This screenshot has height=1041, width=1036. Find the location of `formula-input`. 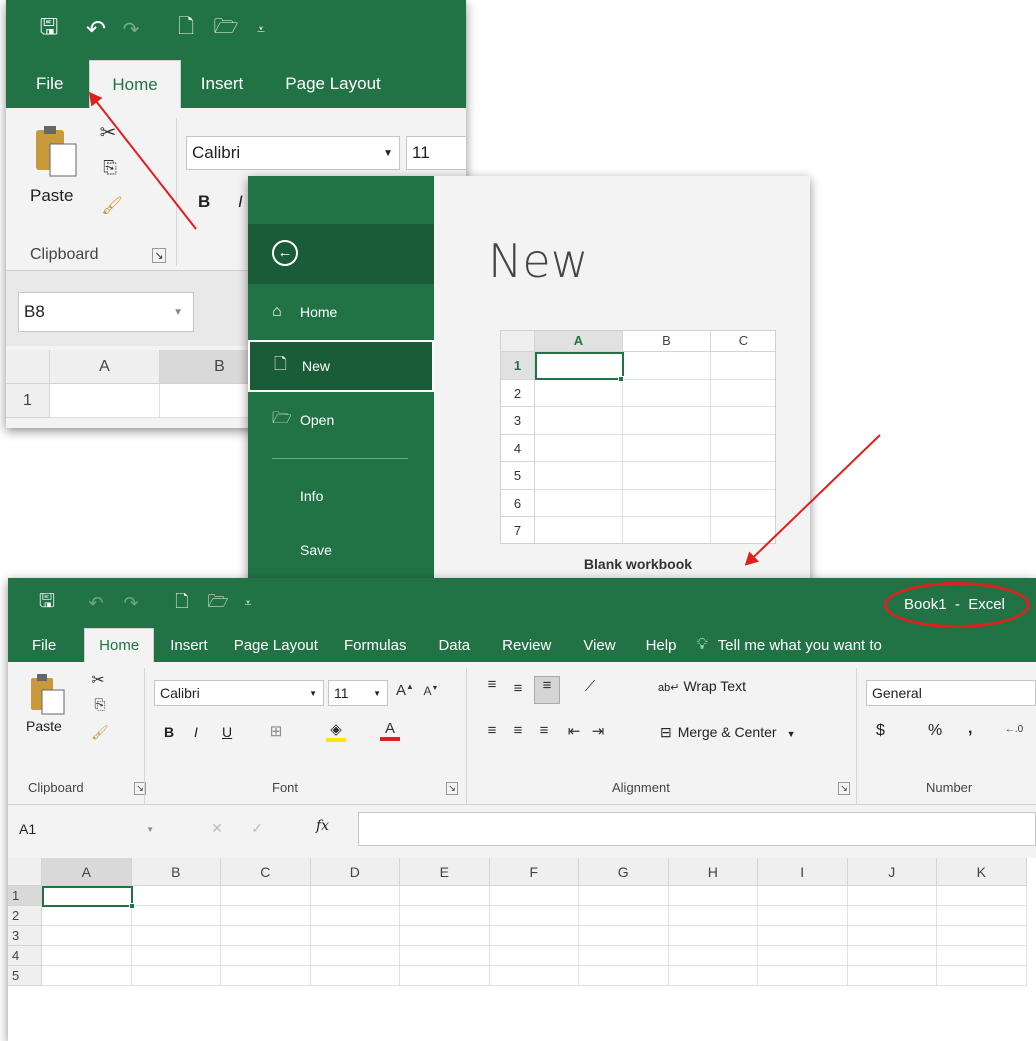

formula-input is located at coordinates (697, 829).